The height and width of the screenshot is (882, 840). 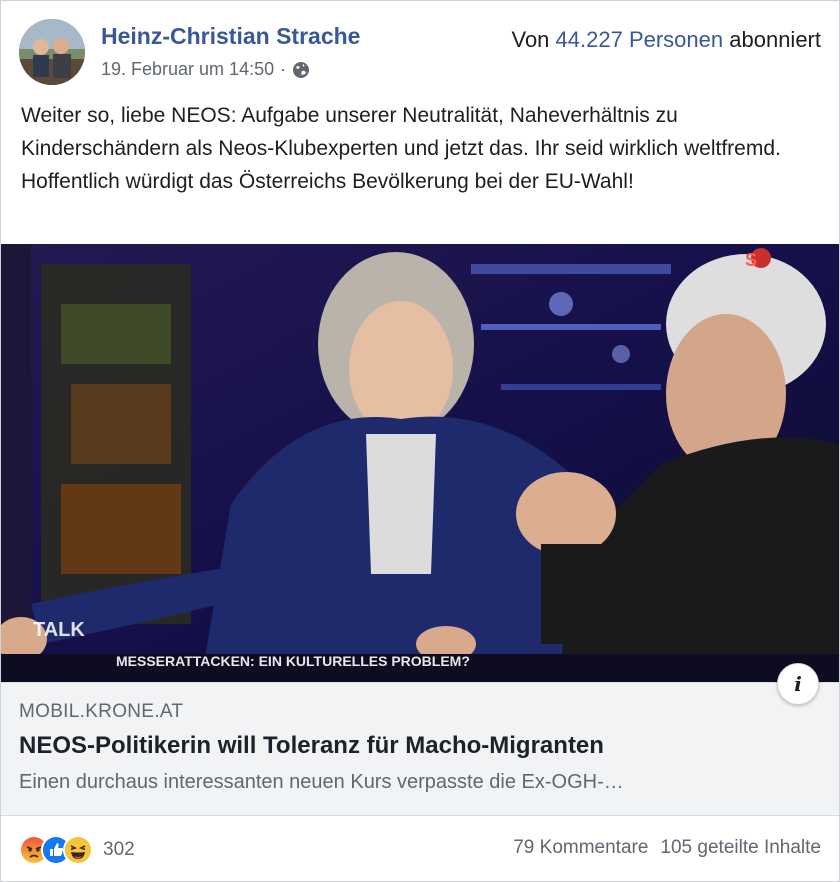 I want to click on haha-icon, so click(x=78, y=850).